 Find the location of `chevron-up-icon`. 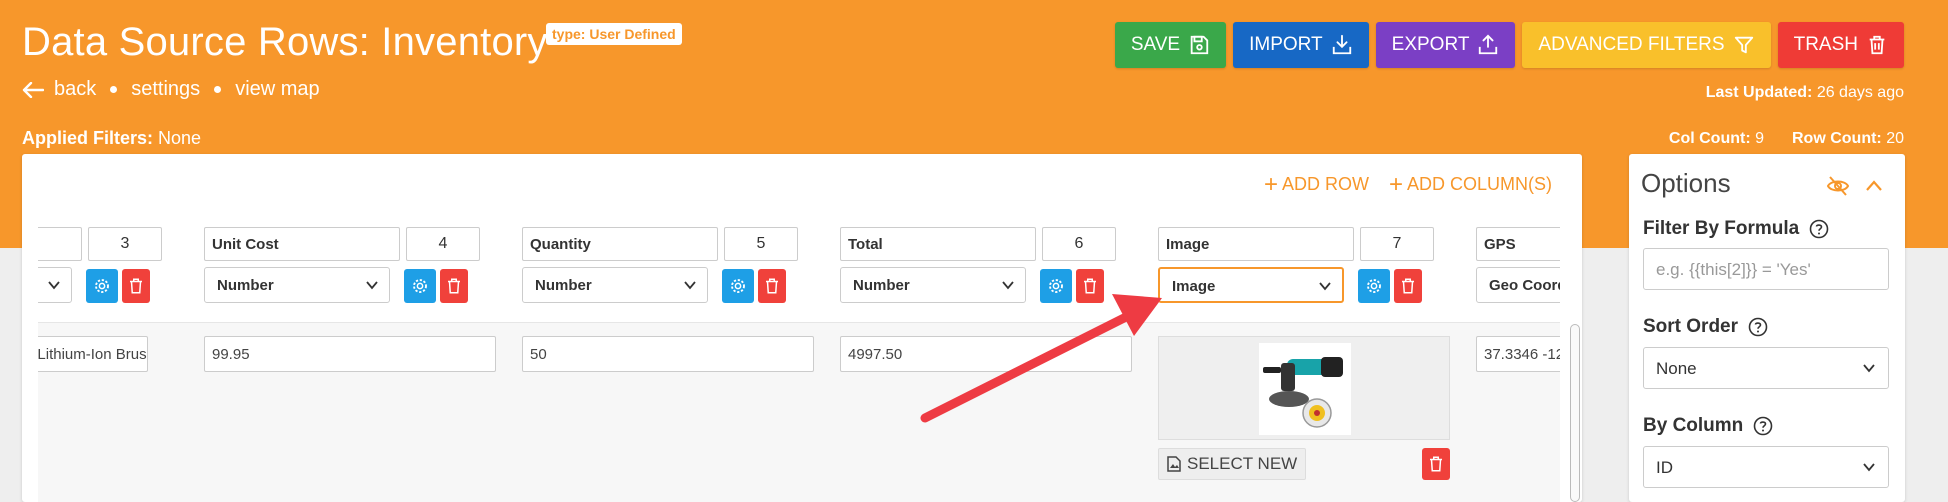

chevron-up-icon is located at coordinates (1874, 186).